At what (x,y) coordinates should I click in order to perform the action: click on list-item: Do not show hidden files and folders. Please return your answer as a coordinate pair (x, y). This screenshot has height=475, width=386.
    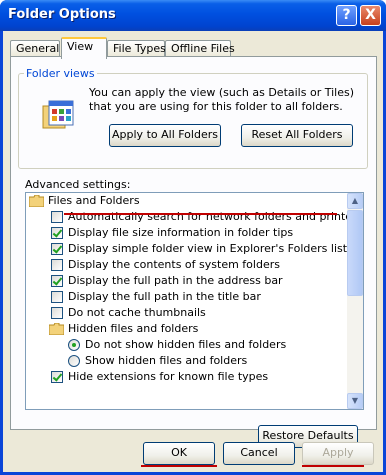
    Looking at the image, I should click on (186, 345).